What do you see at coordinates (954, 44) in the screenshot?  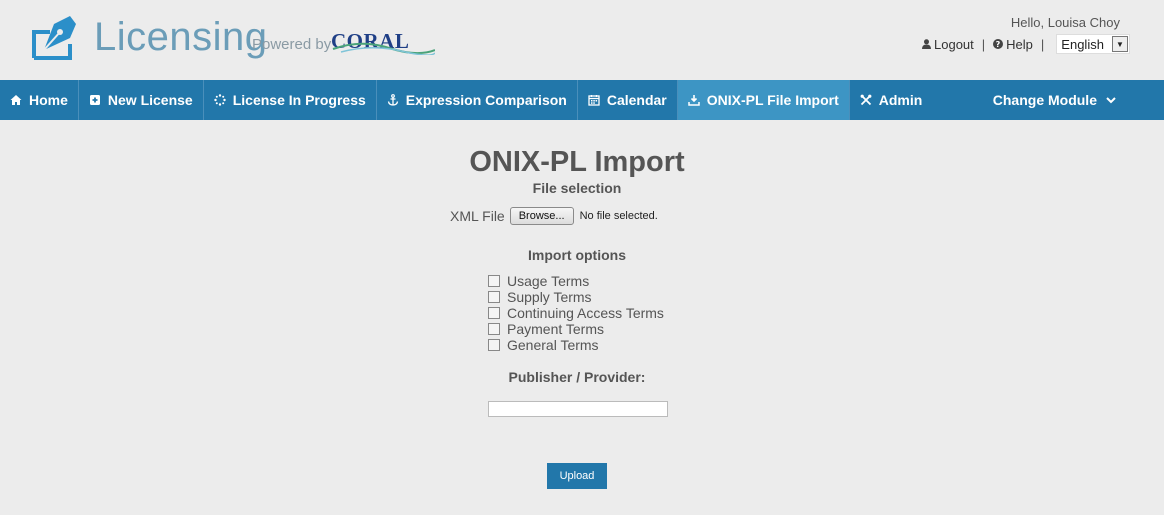 I see `logout-label: Logout` at bounding box center [954, 44].